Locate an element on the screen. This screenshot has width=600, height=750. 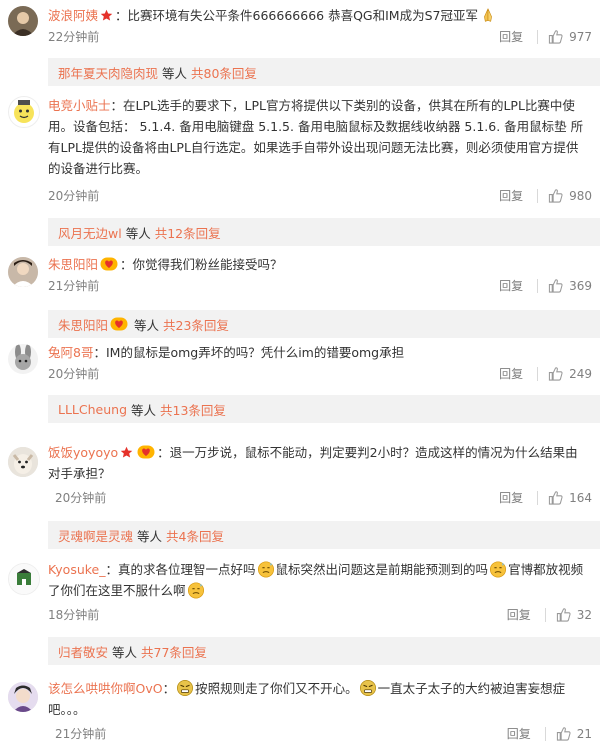
like-button: 977 is located at coordinates (570, 36).